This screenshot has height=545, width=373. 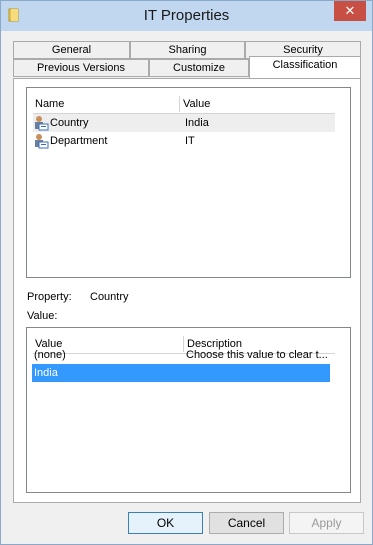 I want to click on property-row-country: Country India, so click(x=184, y=123).